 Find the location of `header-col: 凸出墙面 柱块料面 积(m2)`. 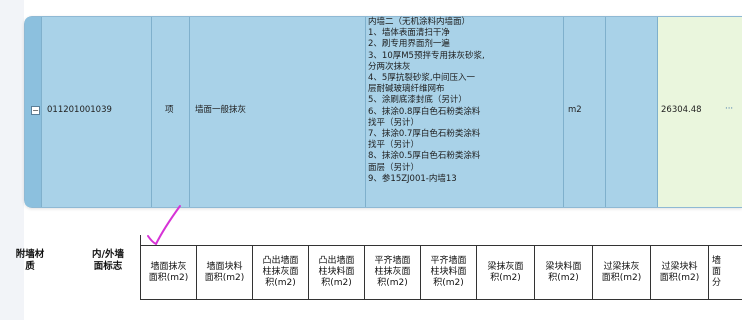

header-col: 凸出墙面 柱块料面 积(m2) is located at coordinates (336, 272).